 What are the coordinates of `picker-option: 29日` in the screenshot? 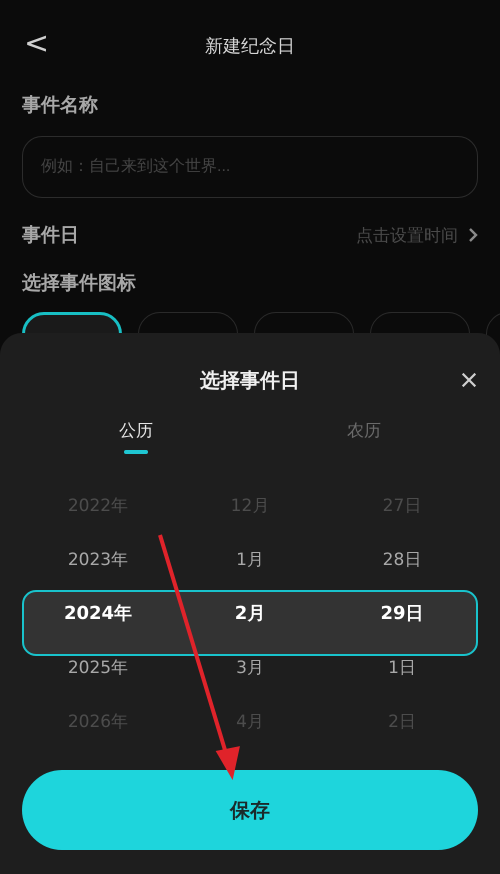 It's located at (402, 613).